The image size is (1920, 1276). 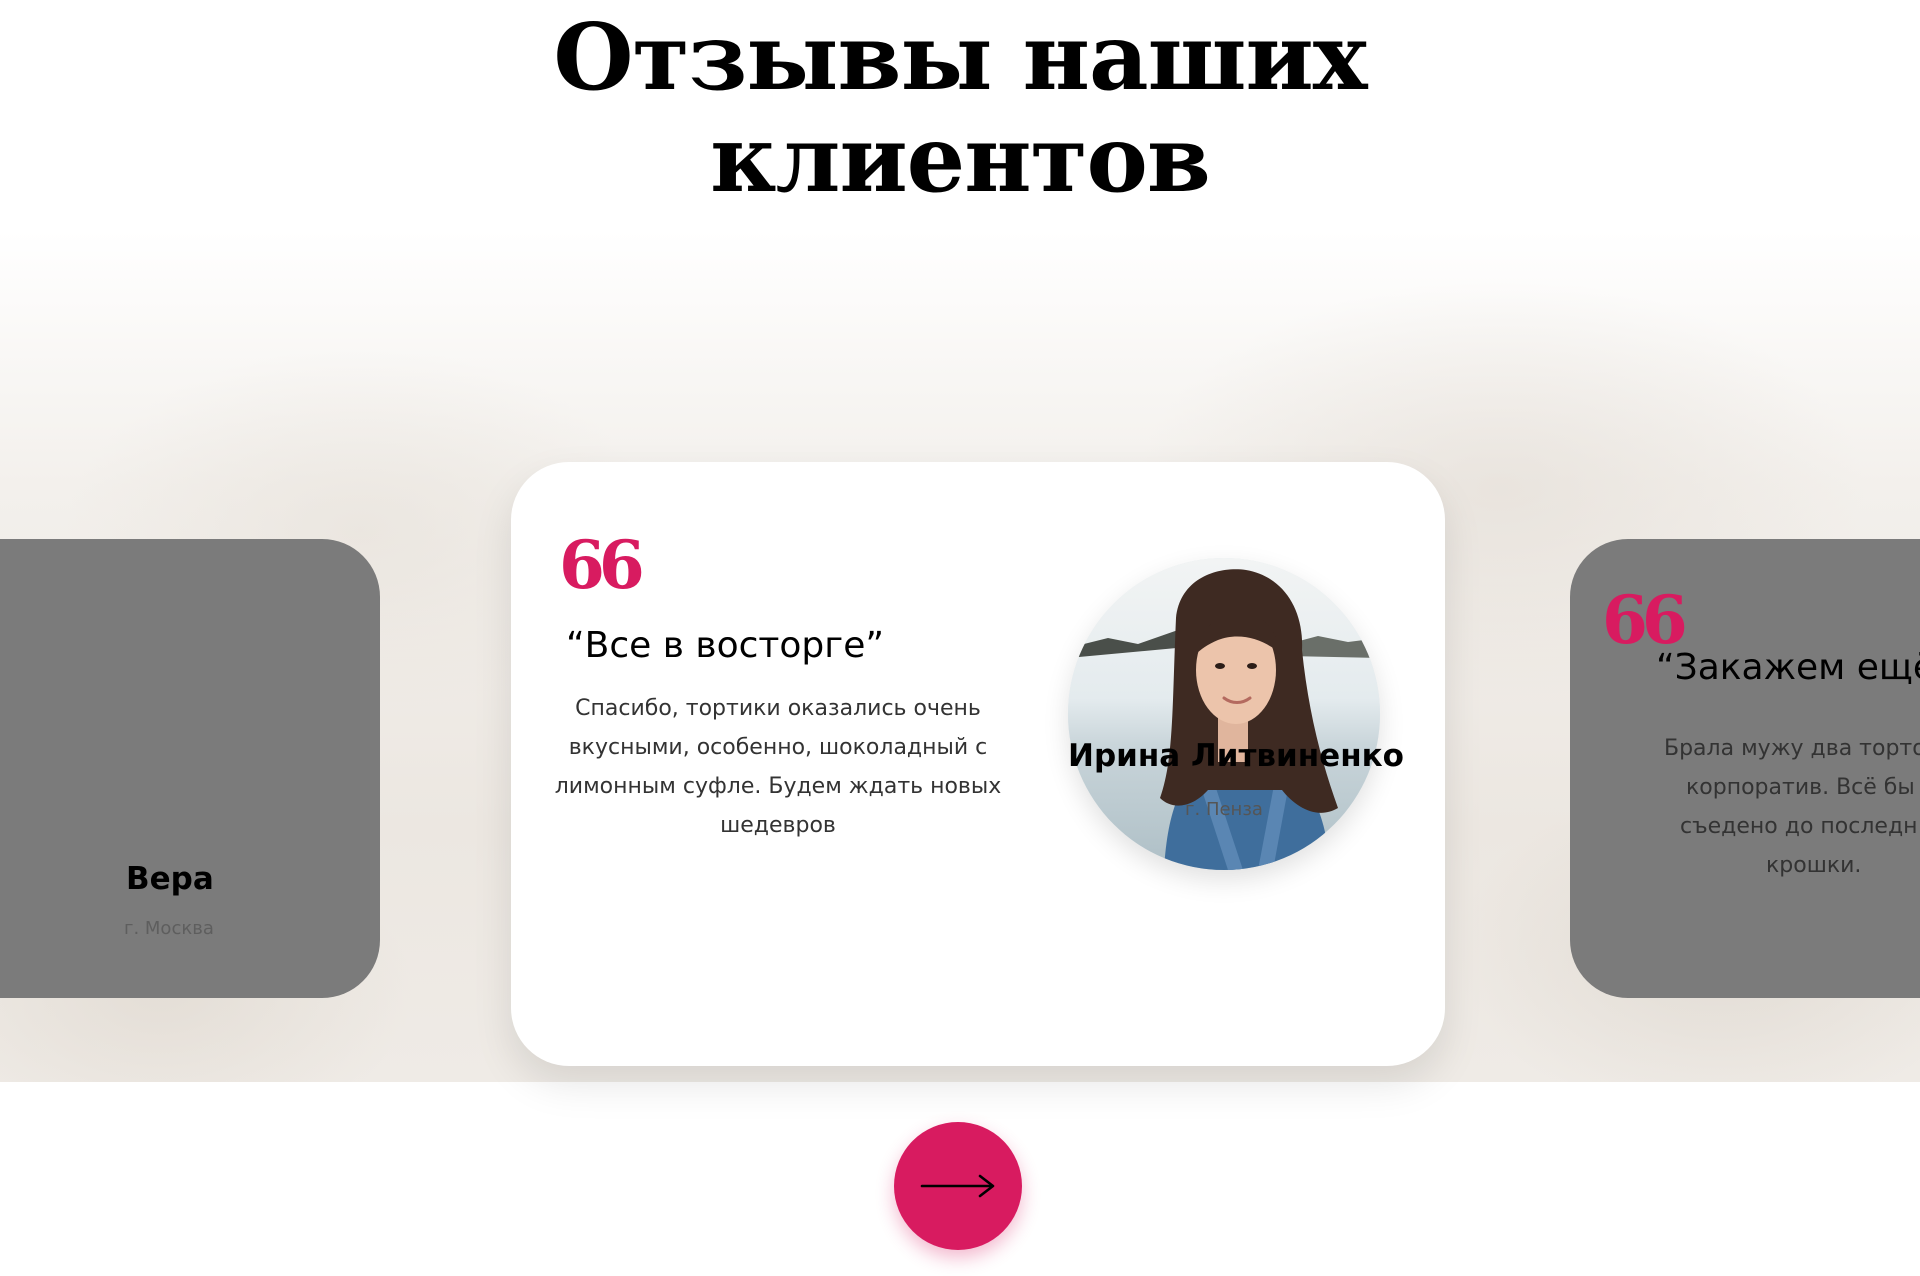 I want to click on arrow-right-icon, so click(x=957, y=1186).